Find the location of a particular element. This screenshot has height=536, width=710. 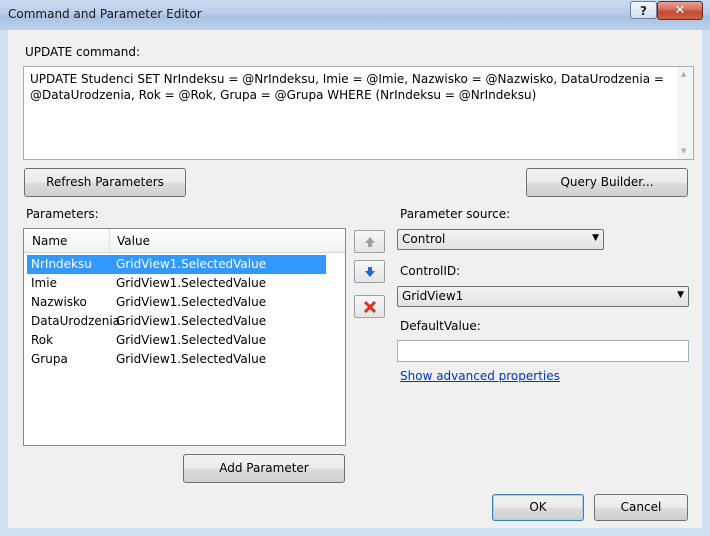

cancel-button: Cancel is located at coordinates (641, 507).